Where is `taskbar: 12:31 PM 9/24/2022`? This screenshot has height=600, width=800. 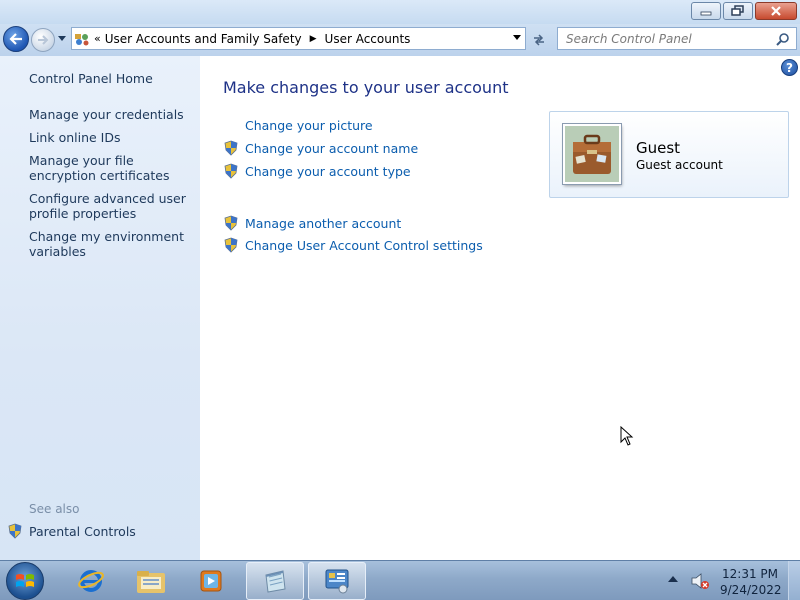
taskbar: 12:31 PM 9/24/2022 is located at coordinates (400, 580).